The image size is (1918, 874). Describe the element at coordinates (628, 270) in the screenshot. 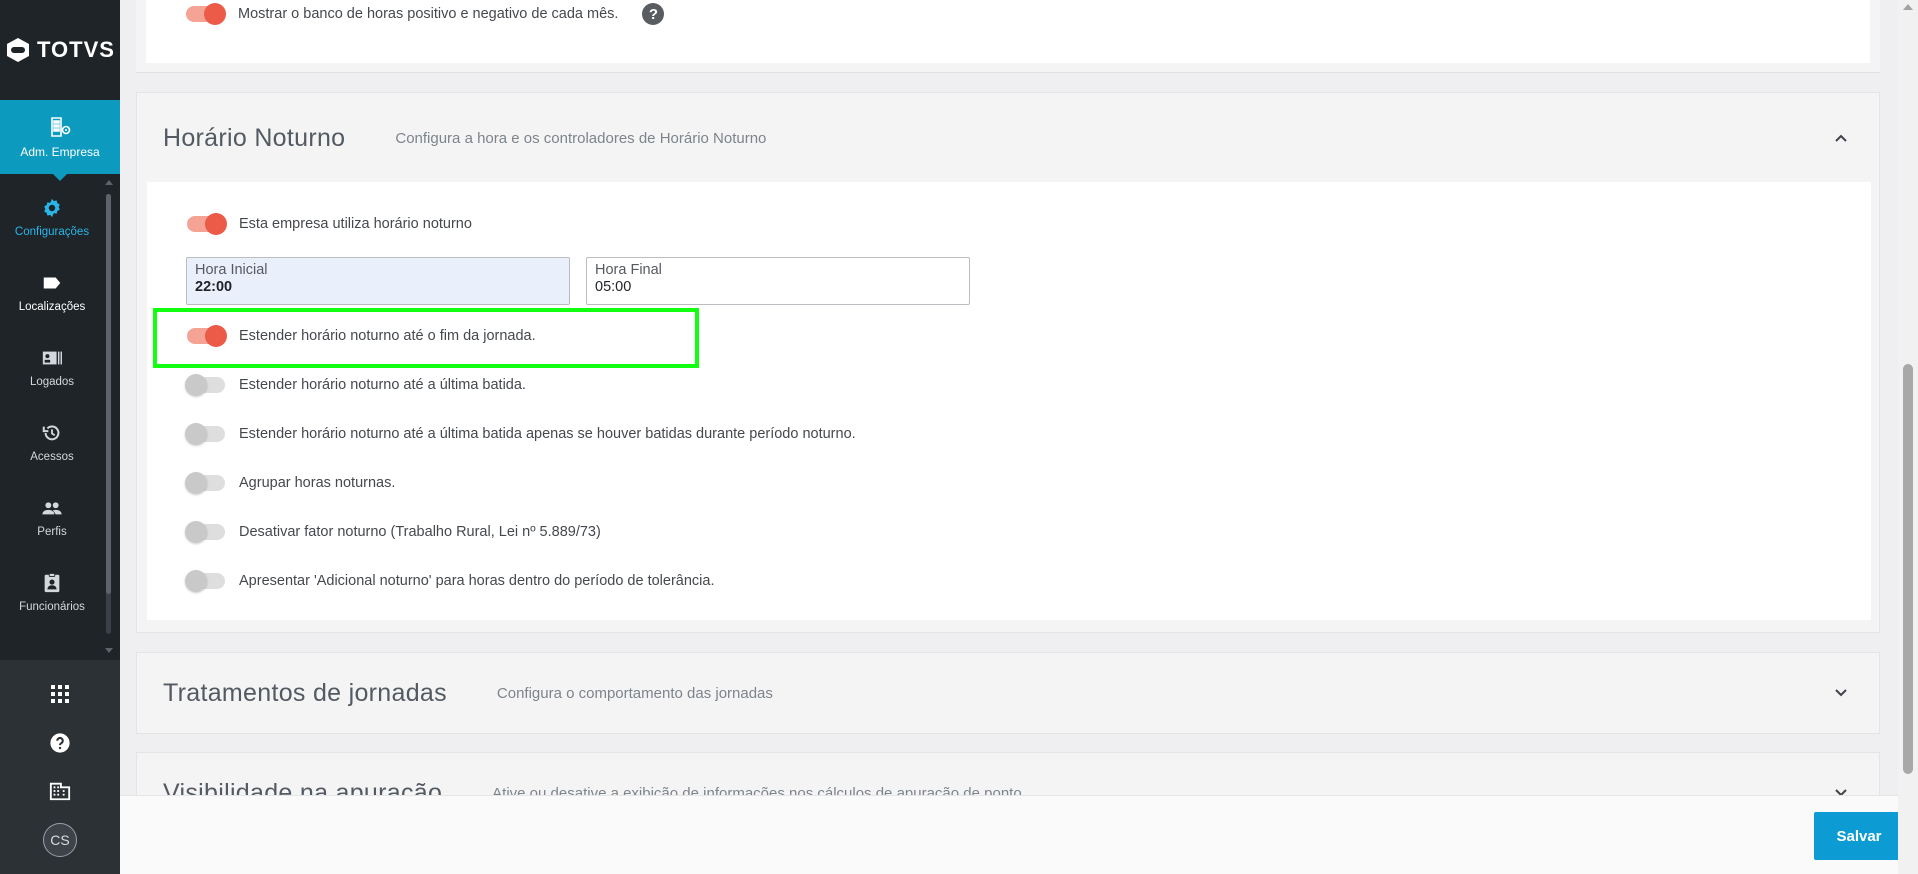

I see `field-label: Hora Final` at that location.